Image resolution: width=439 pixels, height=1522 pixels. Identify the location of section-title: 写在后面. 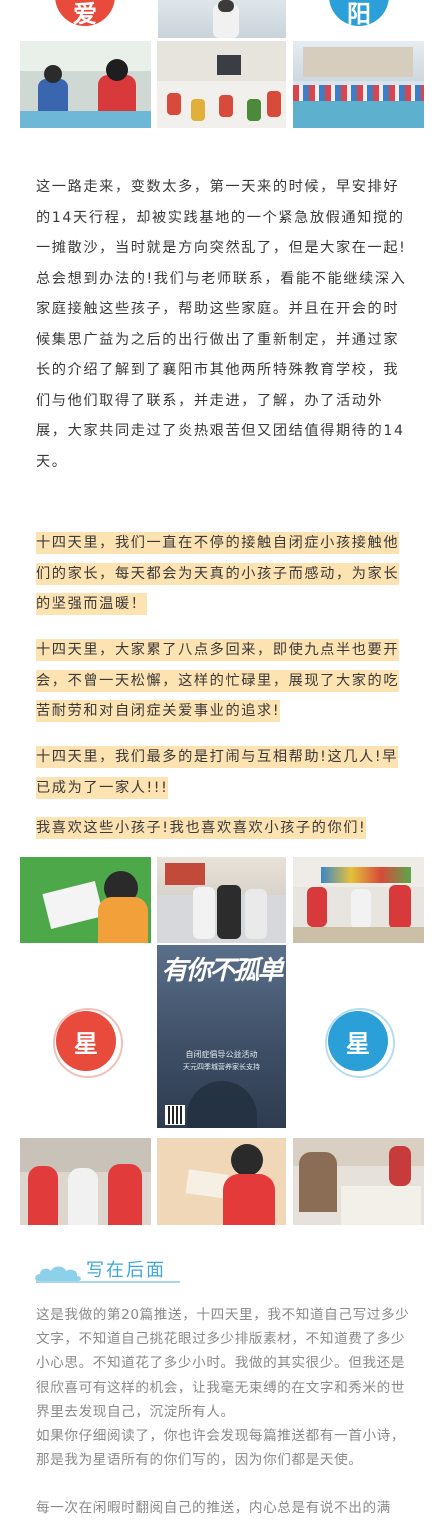
(126, 1270).